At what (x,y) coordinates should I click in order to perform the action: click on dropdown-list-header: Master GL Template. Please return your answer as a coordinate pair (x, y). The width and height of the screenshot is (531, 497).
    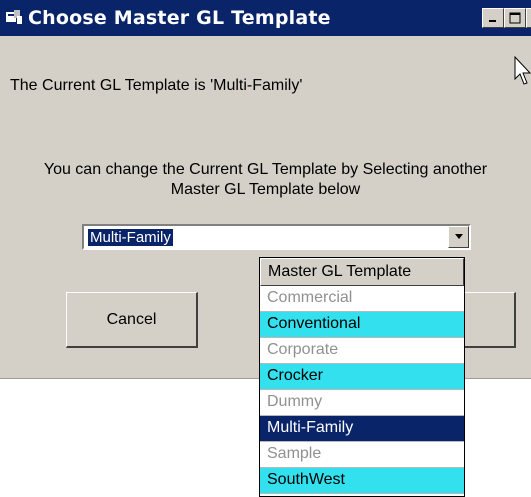
    Looking at the image, I should click on (362, 272).